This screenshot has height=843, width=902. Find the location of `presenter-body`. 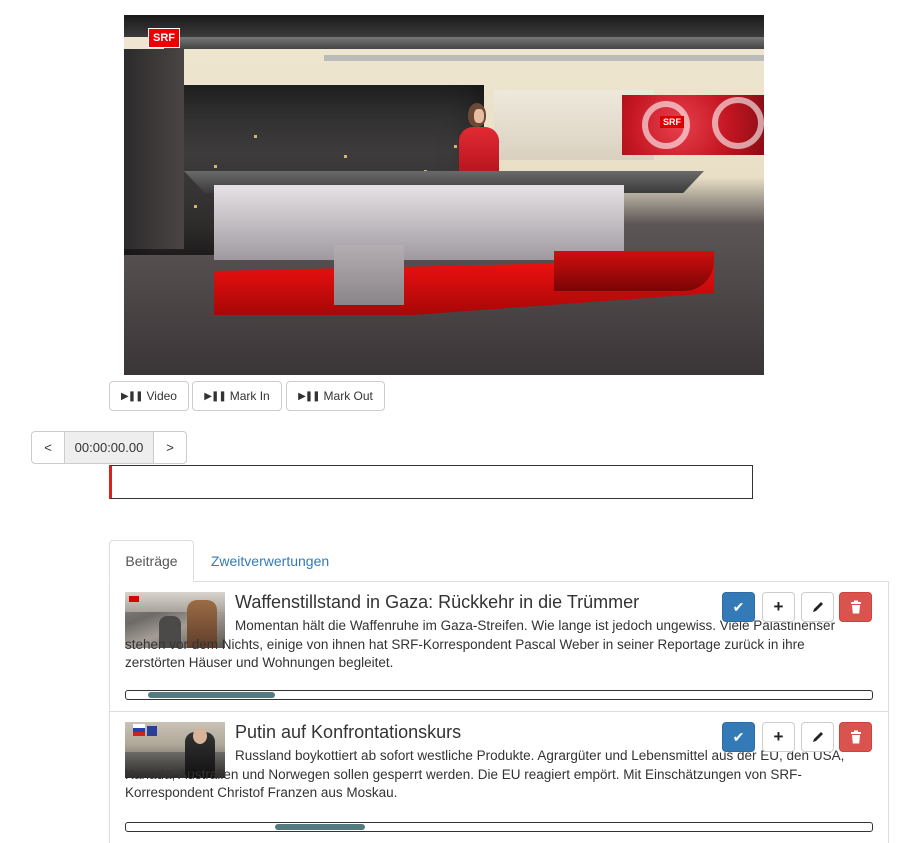

presenter-body is located at coordinates (479, 152).